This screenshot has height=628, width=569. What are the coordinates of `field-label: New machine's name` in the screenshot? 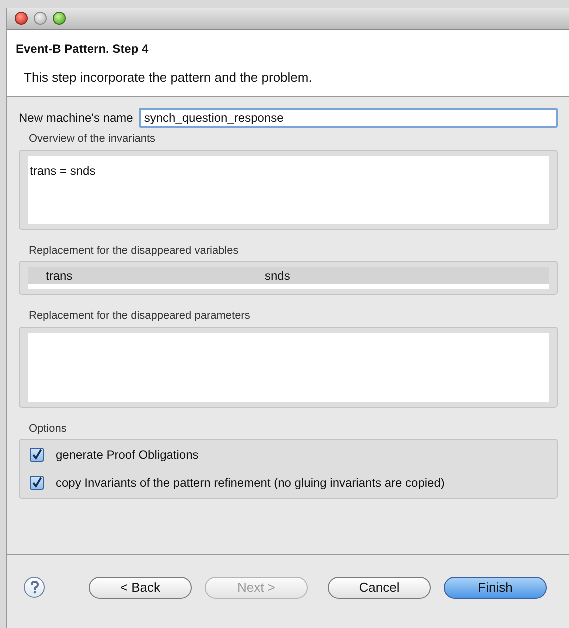 It's located at (76, 118).